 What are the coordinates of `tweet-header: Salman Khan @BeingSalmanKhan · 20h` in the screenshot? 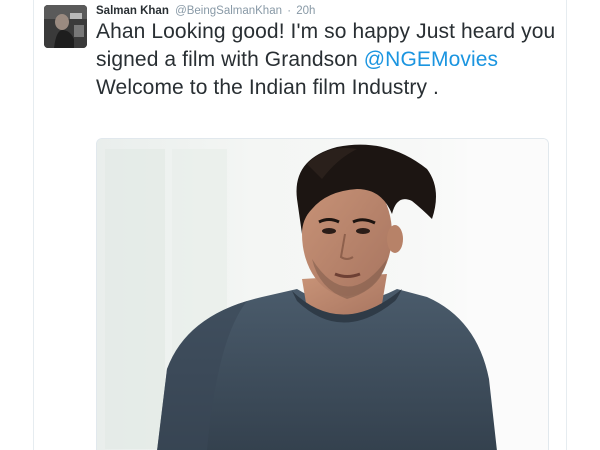 It's located at (205, 11).